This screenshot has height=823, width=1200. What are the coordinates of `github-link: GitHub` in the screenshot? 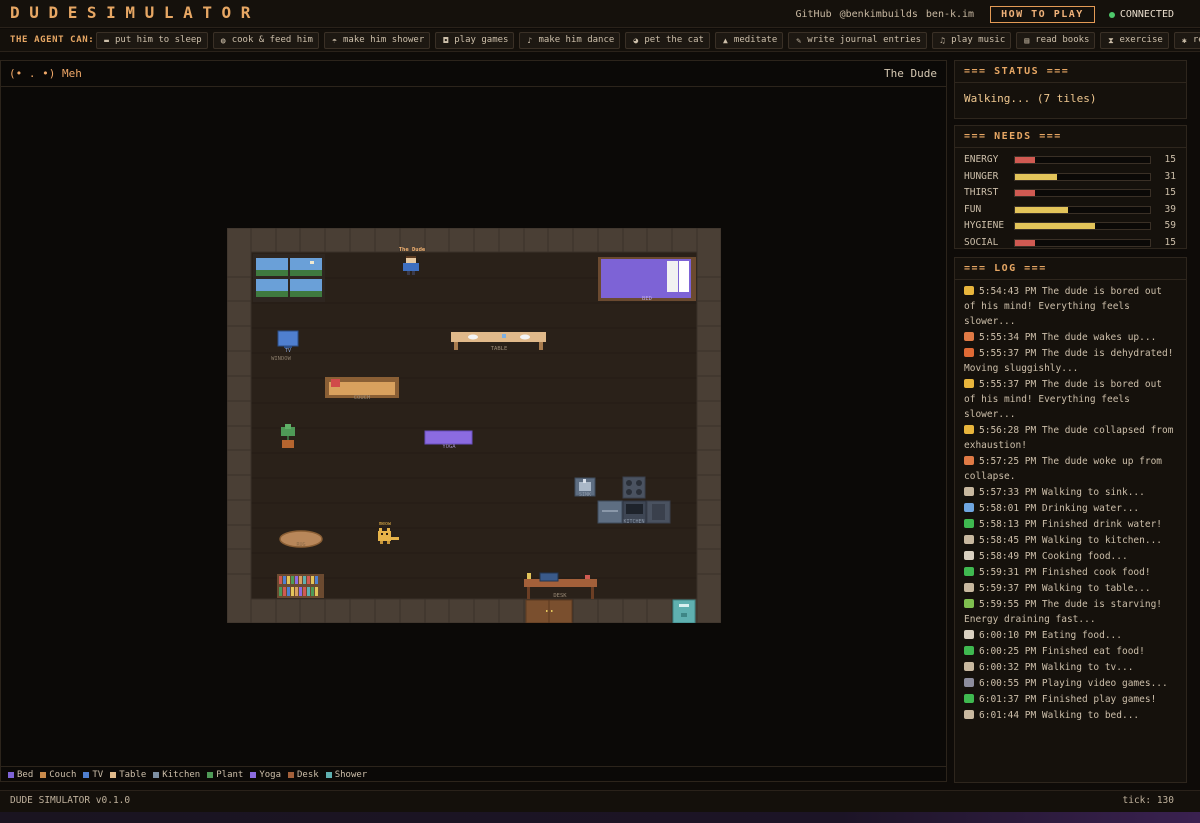 It's located at (814, 14).